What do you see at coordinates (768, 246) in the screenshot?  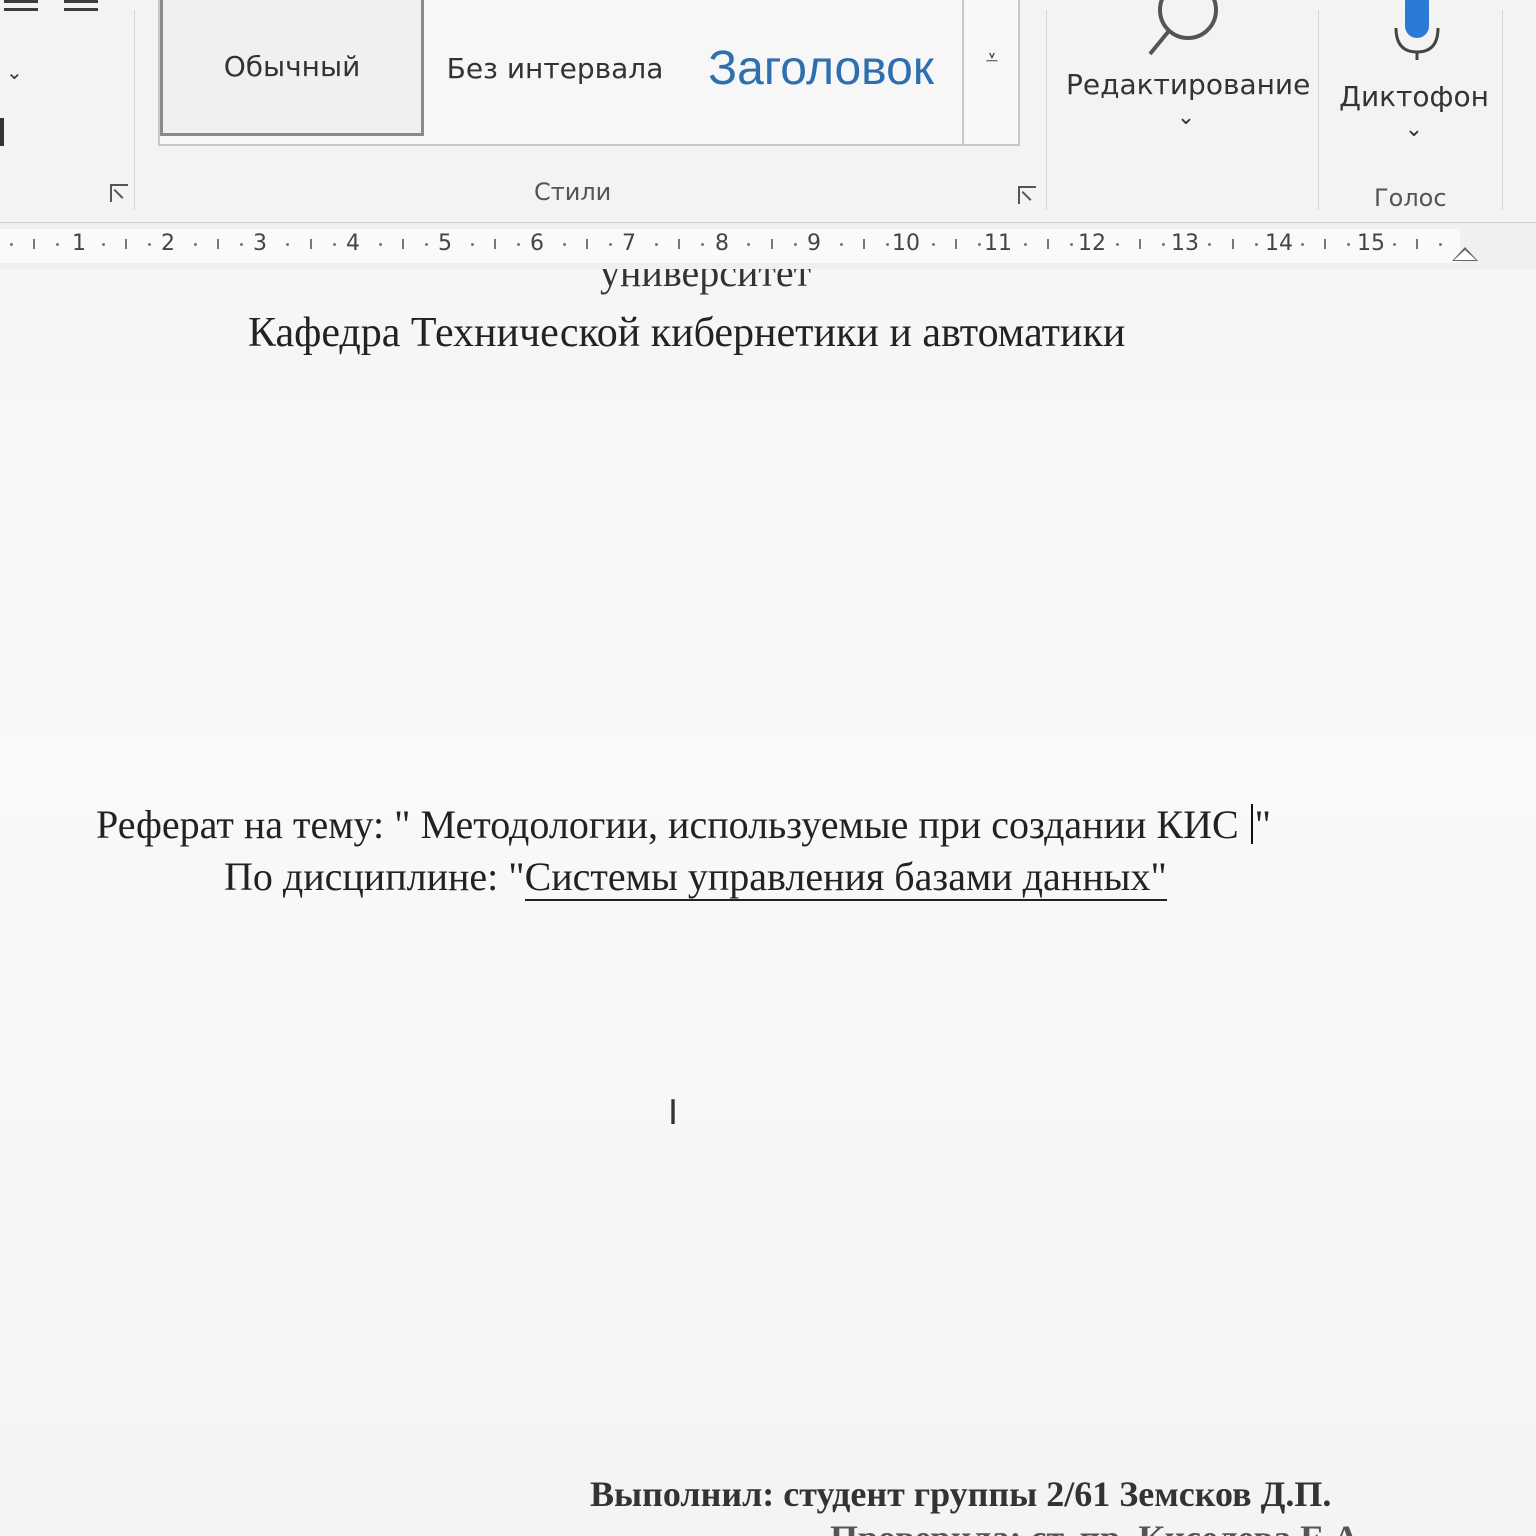 I see `horizontal-ruler: 1 2 3 4 5 6 7 8 9 10 11 12 13 14 15` at bounding box center [768, 246].